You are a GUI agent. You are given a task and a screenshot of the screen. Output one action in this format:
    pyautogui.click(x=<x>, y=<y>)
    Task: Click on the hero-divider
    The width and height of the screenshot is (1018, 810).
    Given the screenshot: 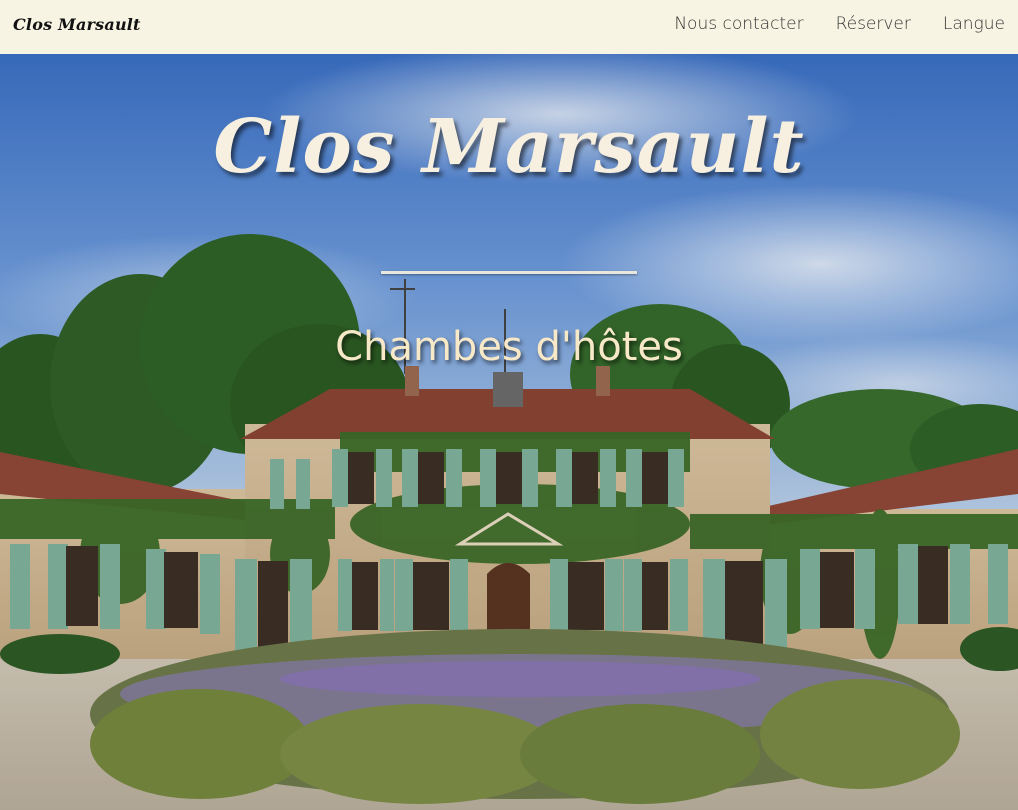 What is the action you would take?
    pyautogui.click(x=509, y=272)
    